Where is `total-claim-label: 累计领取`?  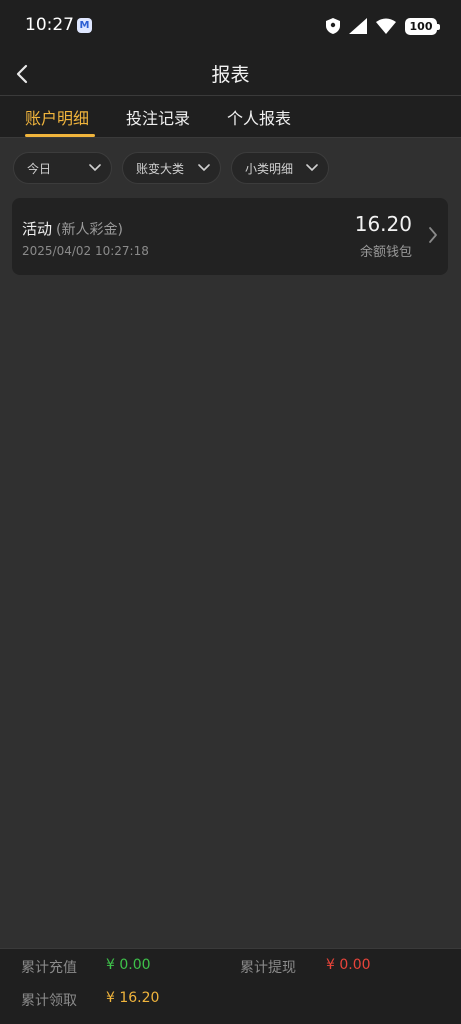 total-claim-label: 累计领取 is located at coordinates (49, 1001).